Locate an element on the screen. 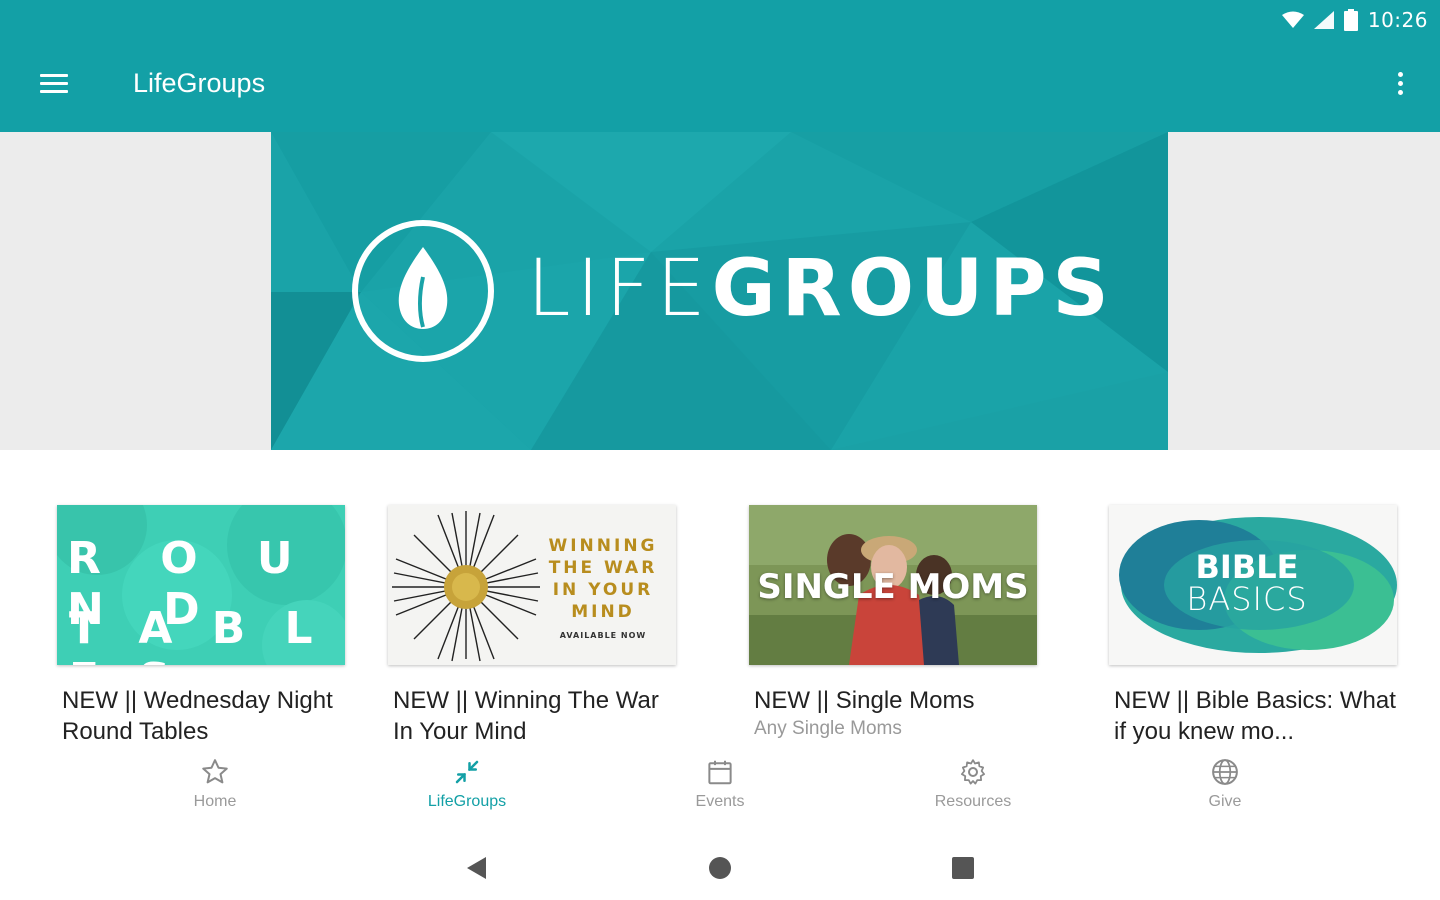 The height and width of the screenshot is (900, 1440). card-title: NEW || Wednesday Night Round Tables is located at coordinates (197, 716).